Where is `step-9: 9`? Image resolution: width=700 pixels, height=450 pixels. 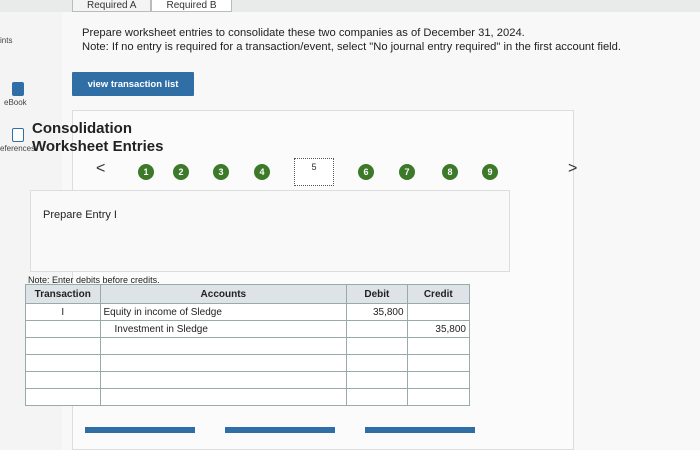
step-9: 9 is located at coordinates (490, 172).